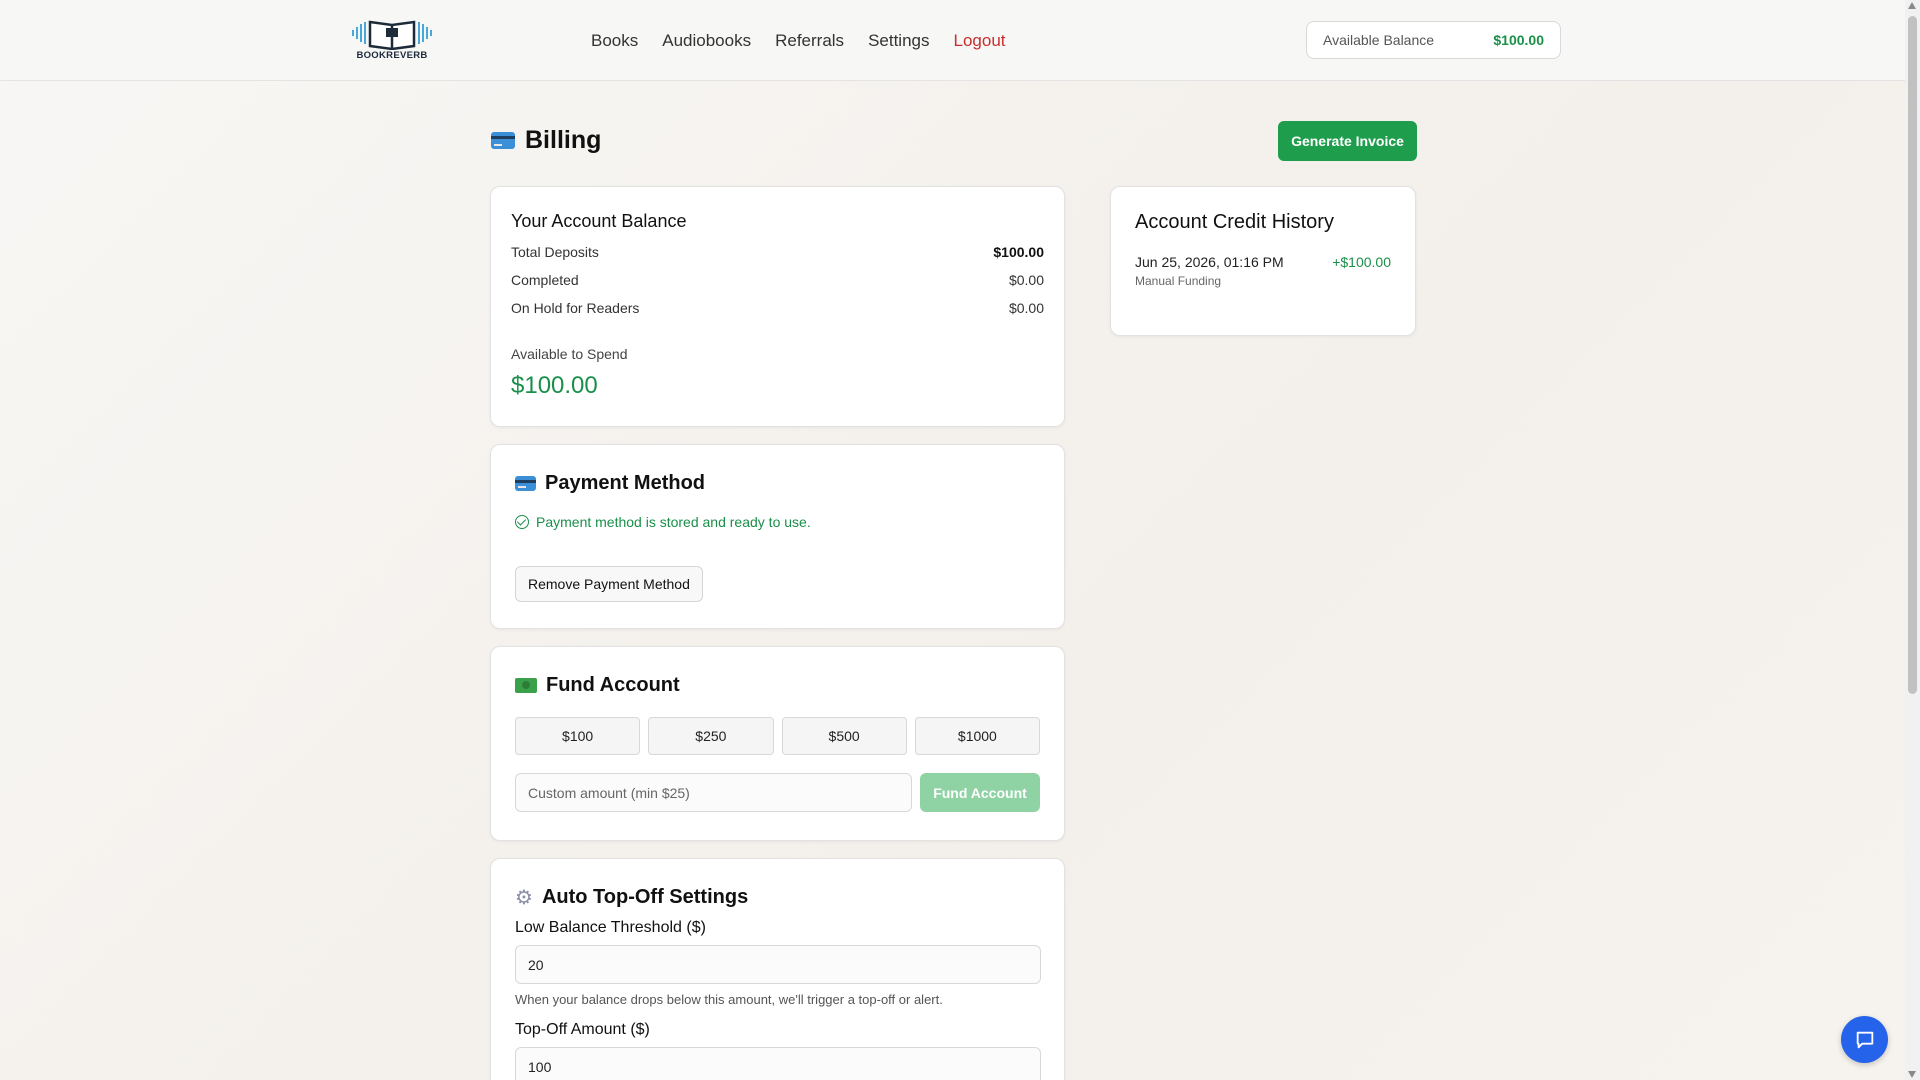  Describe the element at coordinates (1912, 5) in the screenshot. I see `scroll-up-icon` at that location.